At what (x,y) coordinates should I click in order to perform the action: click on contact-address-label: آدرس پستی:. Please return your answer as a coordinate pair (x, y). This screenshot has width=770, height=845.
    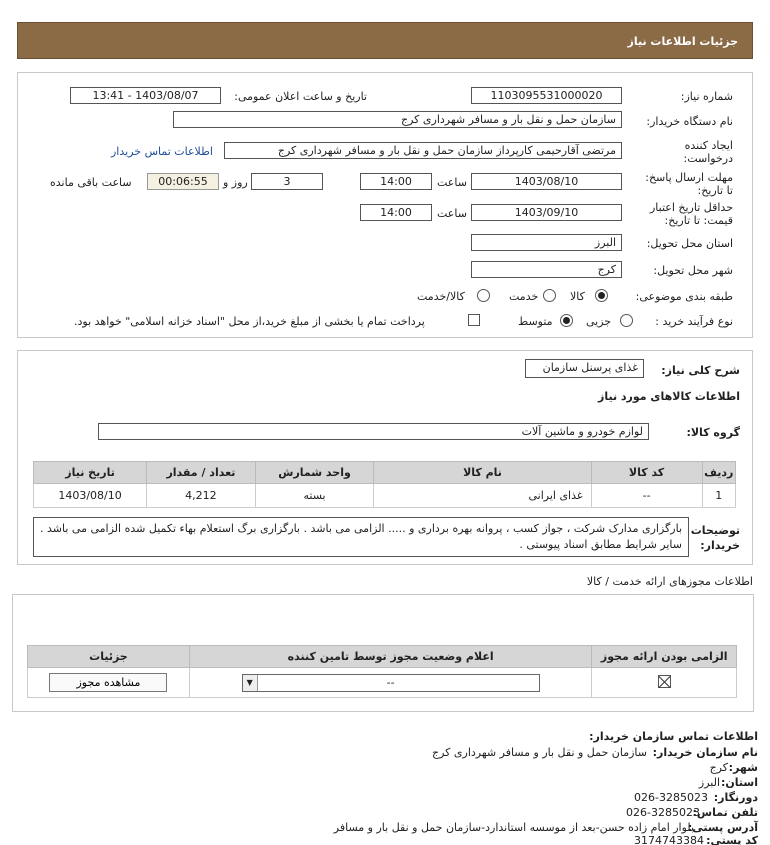
    Looking at the image, I should click on (722, 827).